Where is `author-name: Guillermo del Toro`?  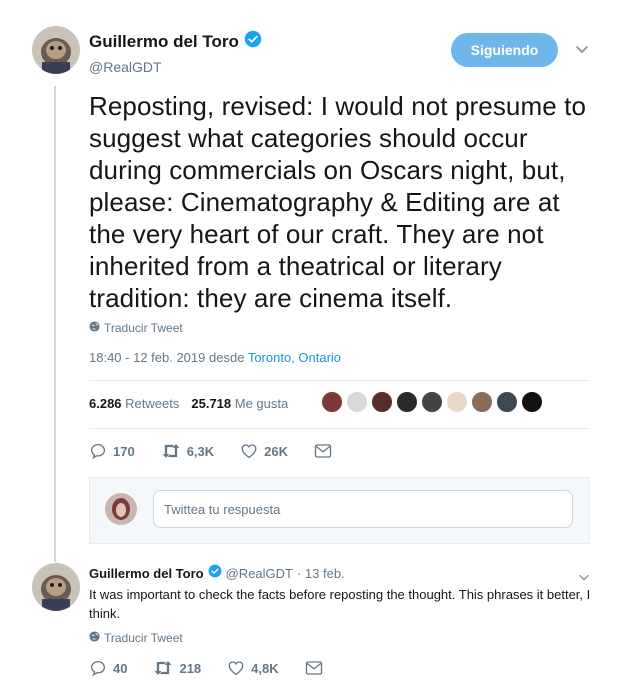 author-name: Guillermo del Toro is located at coordinates (164, 42).